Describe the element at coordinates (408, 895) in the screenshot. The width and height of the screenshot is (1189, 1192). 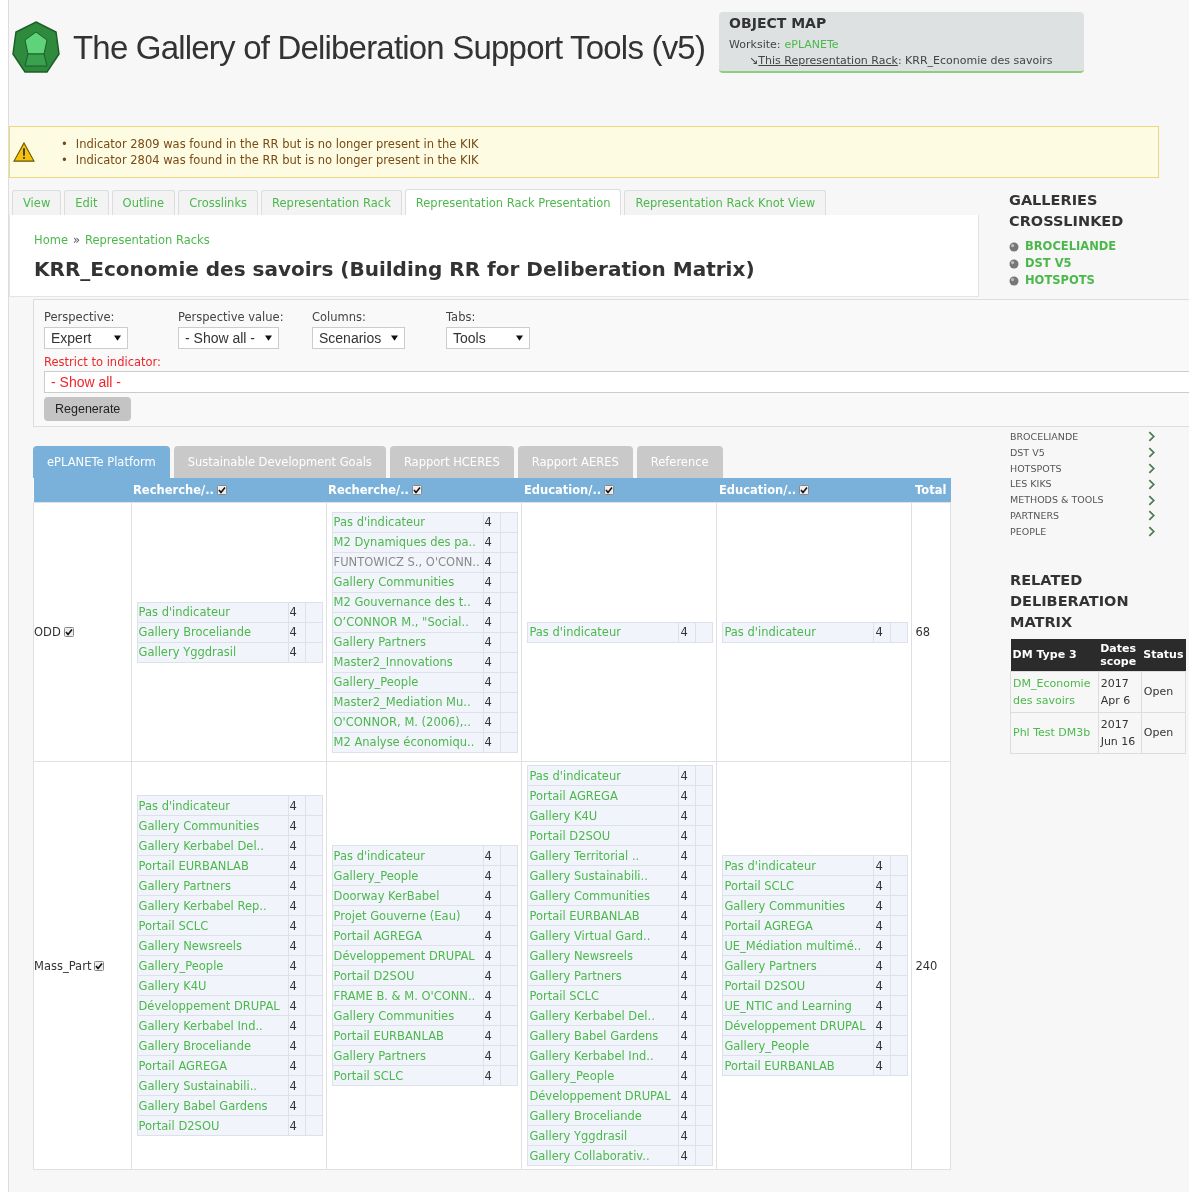
I see `indicator-link: Doorway KerBabel` at that location.